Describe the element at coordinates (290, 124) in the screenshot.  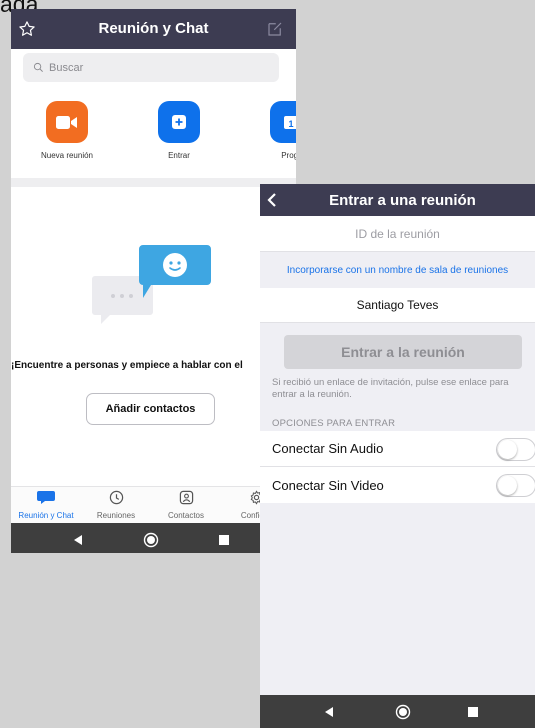
I see `svg-text: 1` at that location.